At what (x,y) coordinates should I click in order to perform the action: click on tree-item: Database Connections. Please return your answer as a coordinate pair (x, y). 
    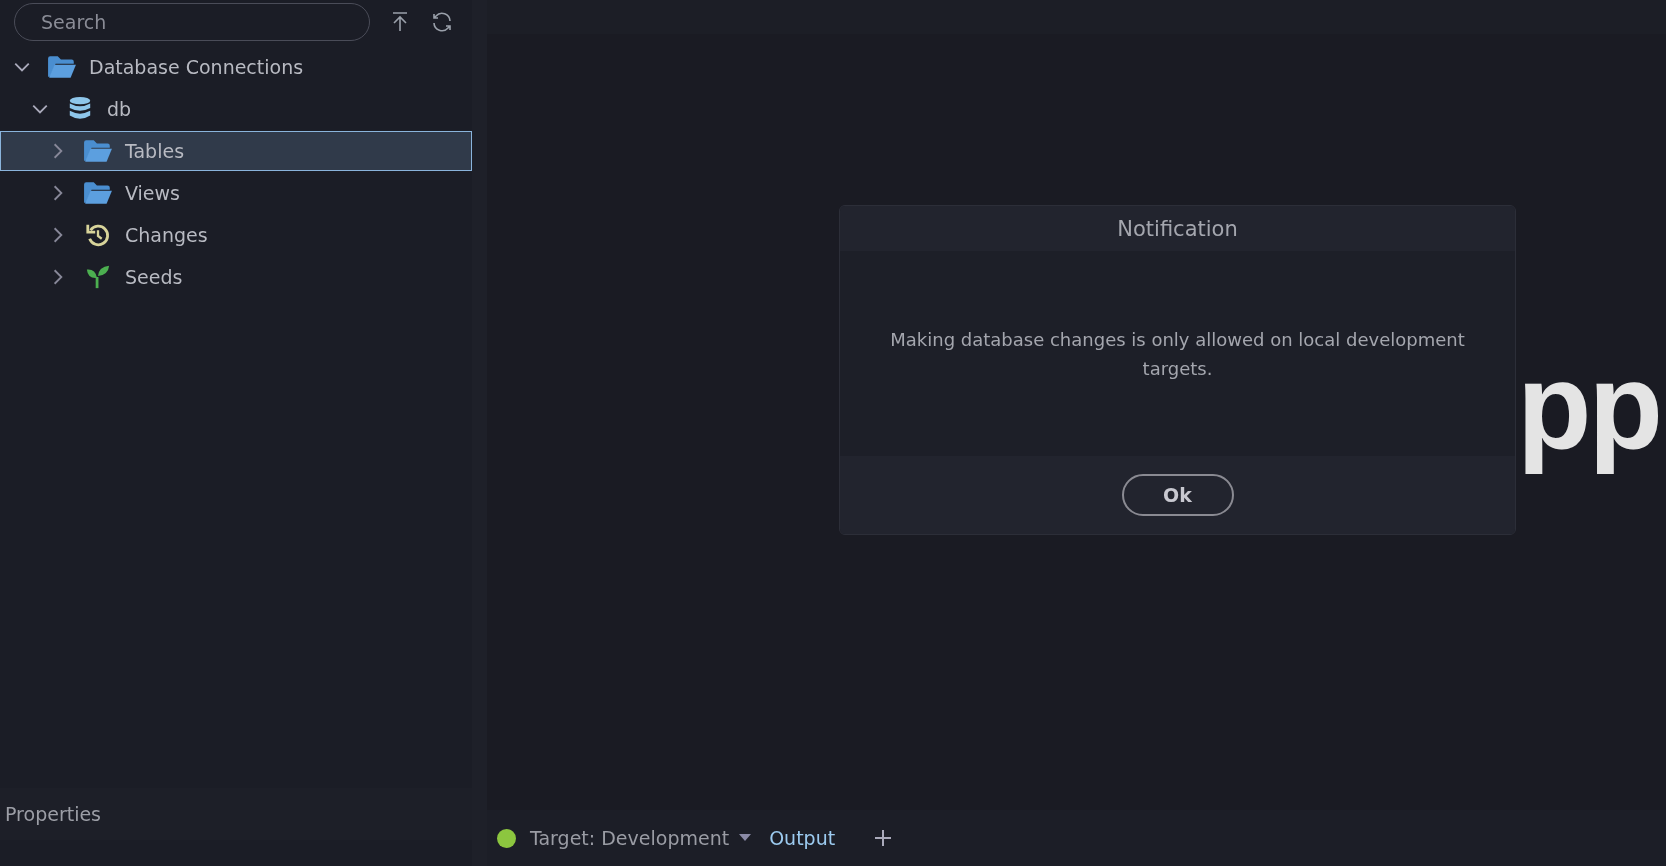
    Looking at the image, I should click on (236, 67).